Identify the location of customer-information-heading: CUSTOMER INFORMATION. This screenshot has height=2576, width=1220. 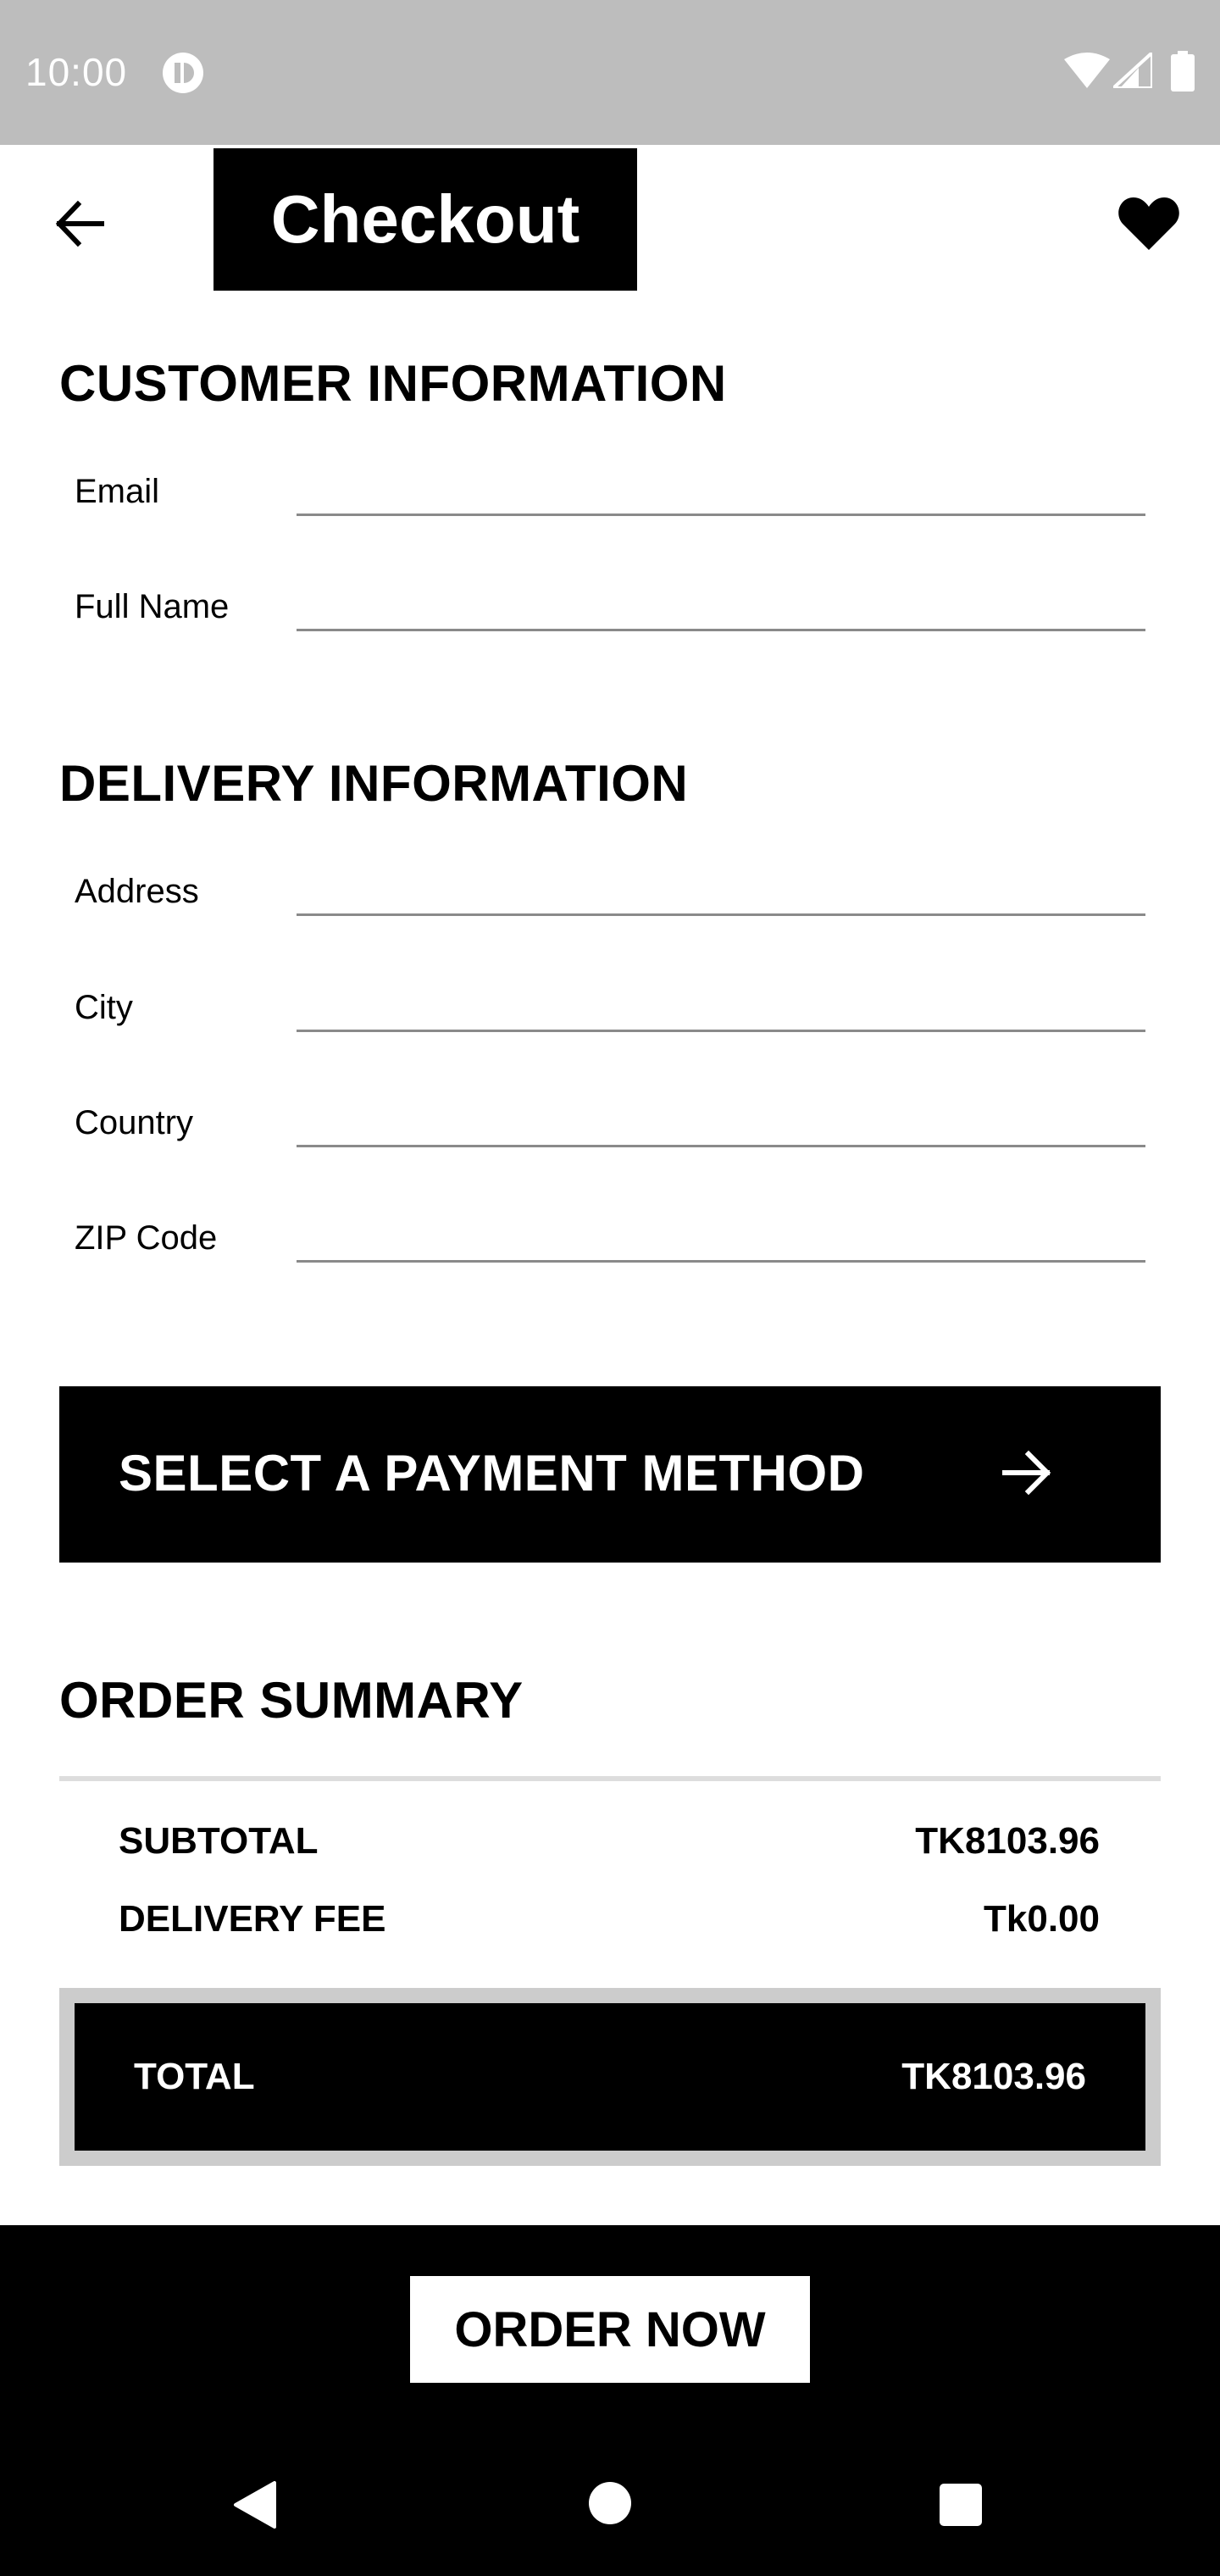
(393, 383).